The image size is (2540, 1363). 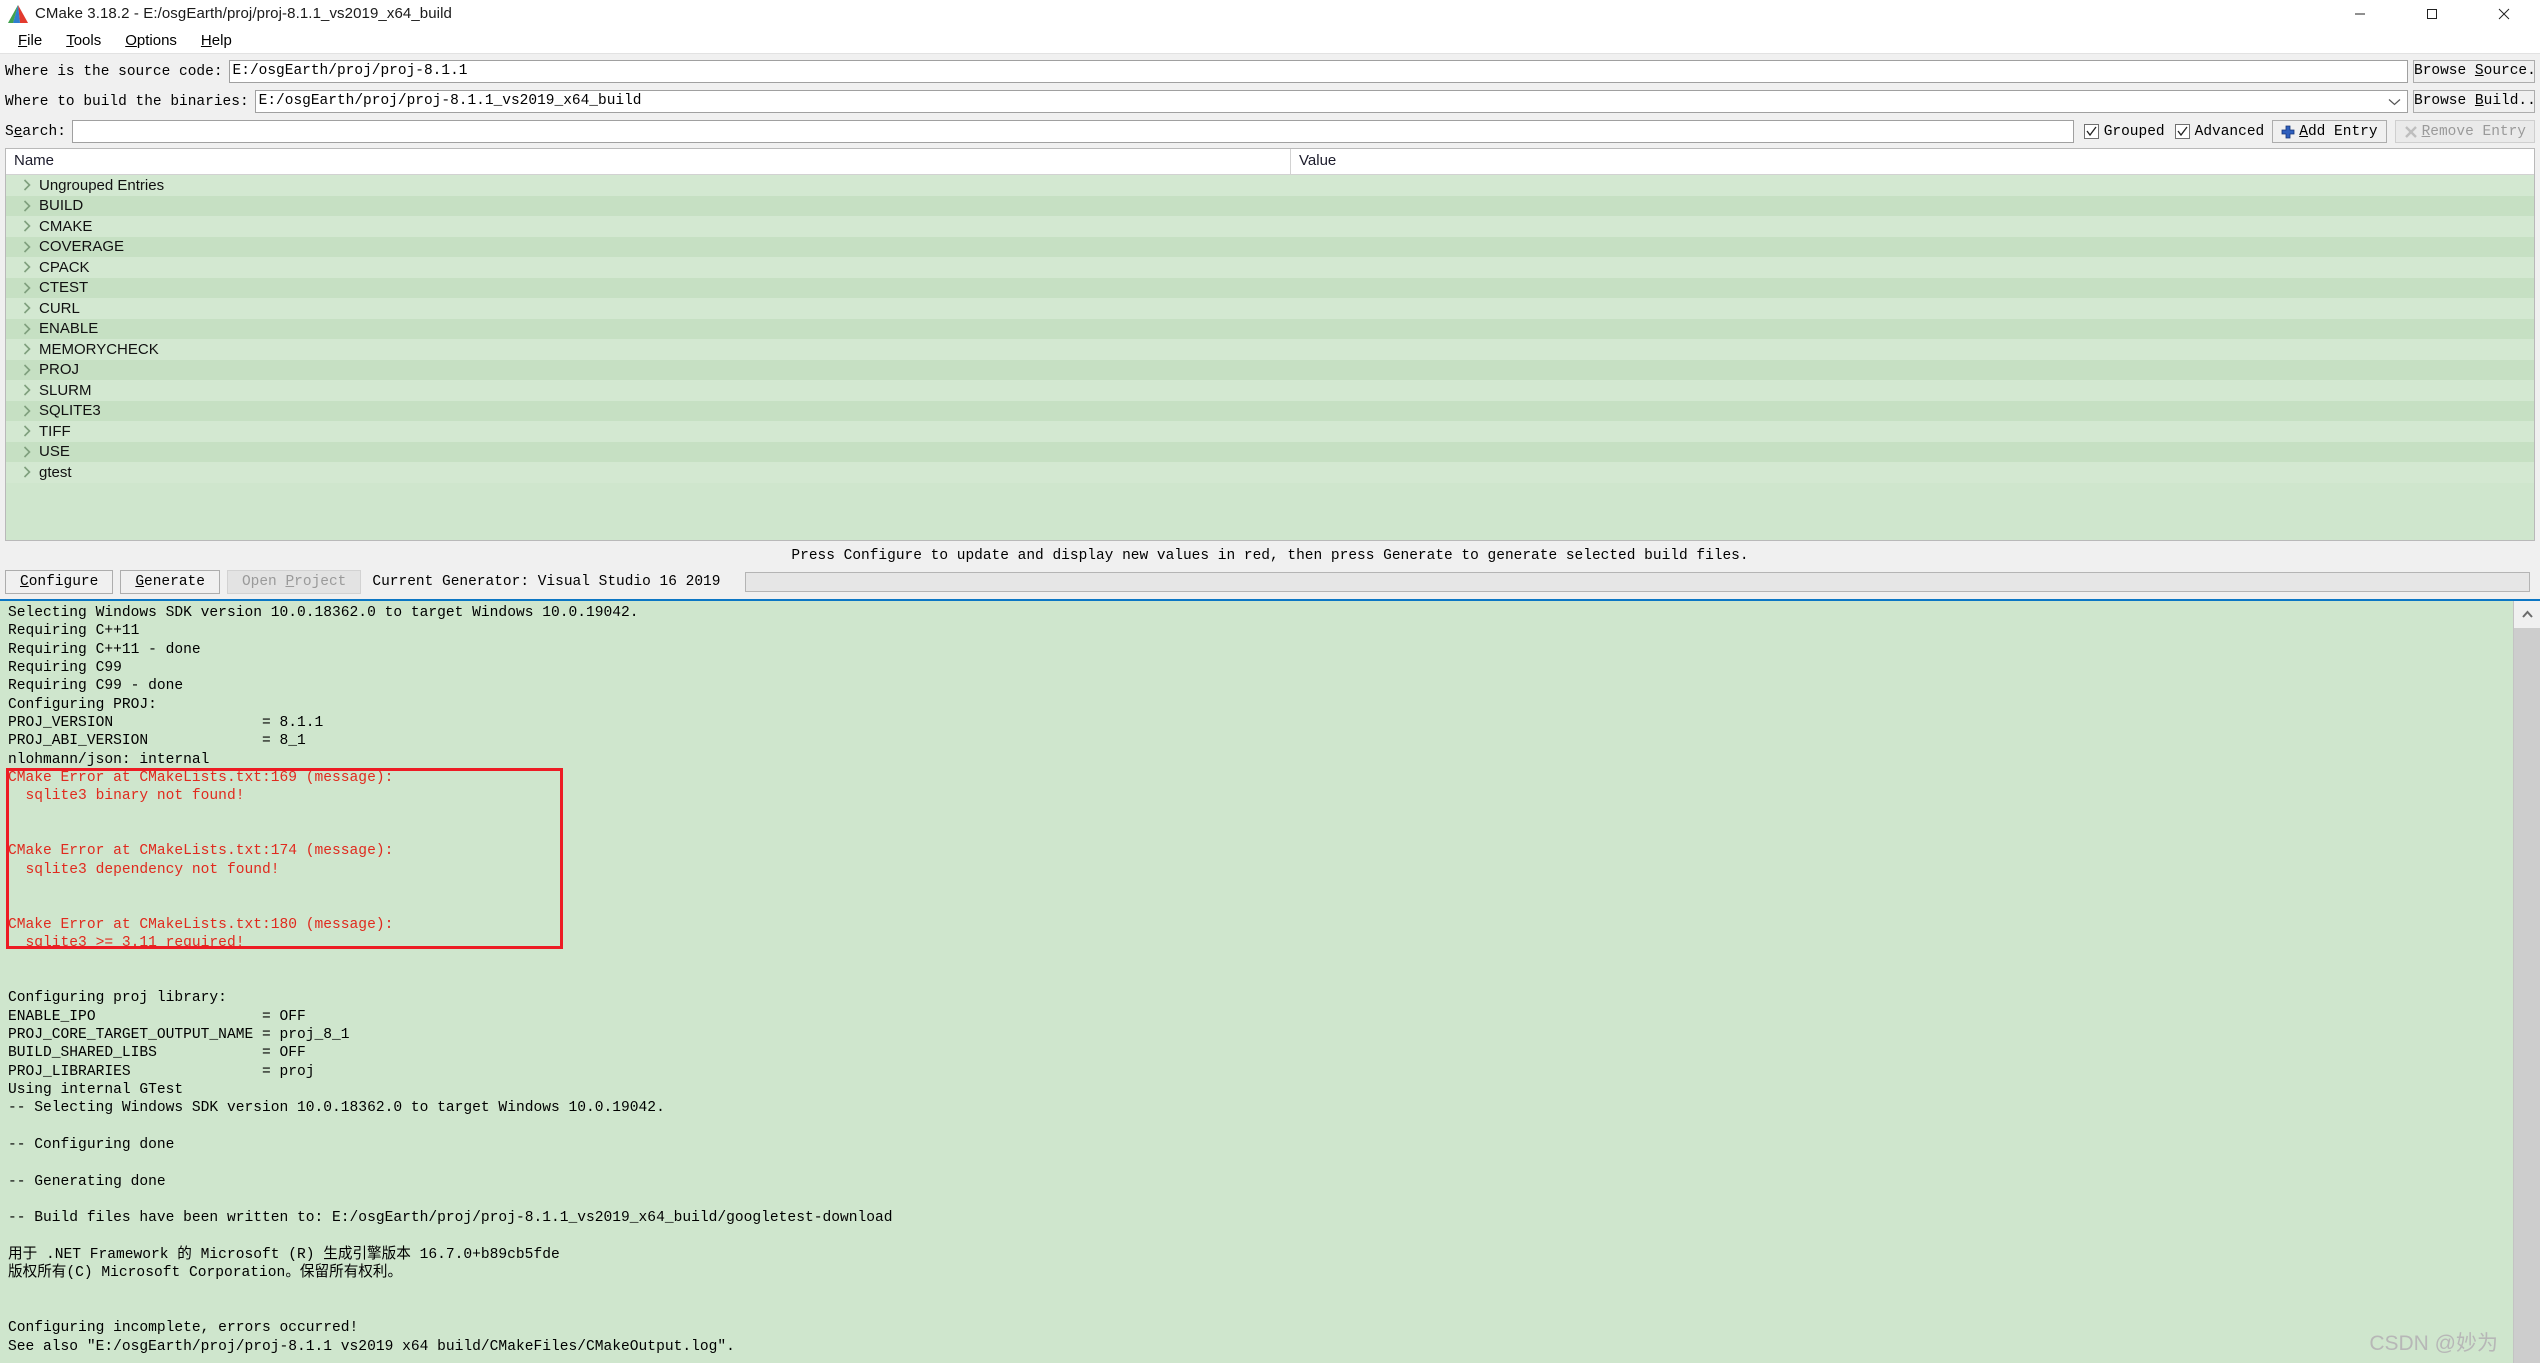 What do you see at coordinates (179, 1034) in the screenshot?
I see `log-line: PROJ_CORE_TARGET_OUTPUT_NAME = proj_8_1` at bounding box center [179, 1034].